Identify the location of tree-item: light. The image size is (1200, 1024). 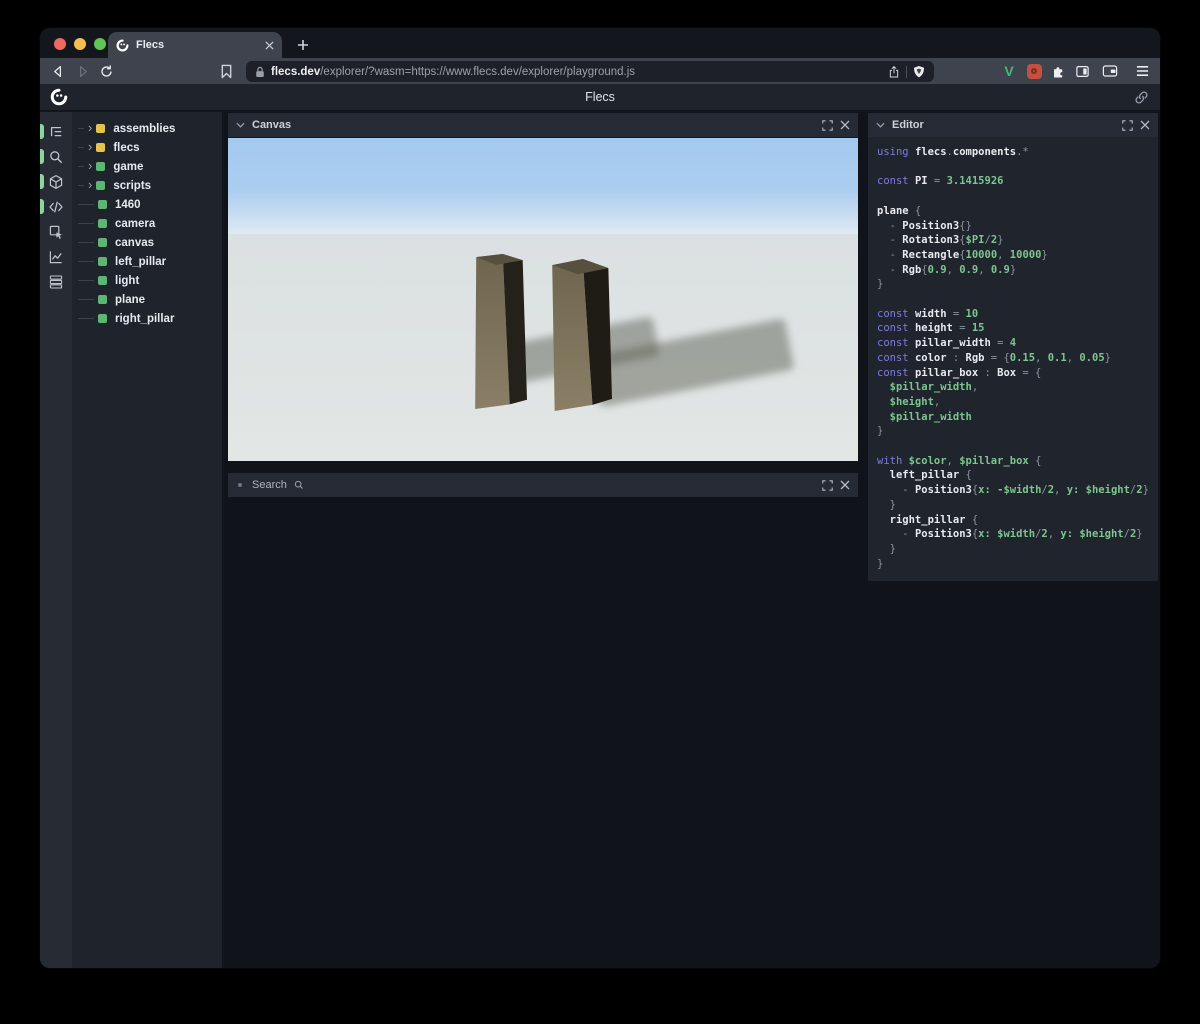
(147, 280).